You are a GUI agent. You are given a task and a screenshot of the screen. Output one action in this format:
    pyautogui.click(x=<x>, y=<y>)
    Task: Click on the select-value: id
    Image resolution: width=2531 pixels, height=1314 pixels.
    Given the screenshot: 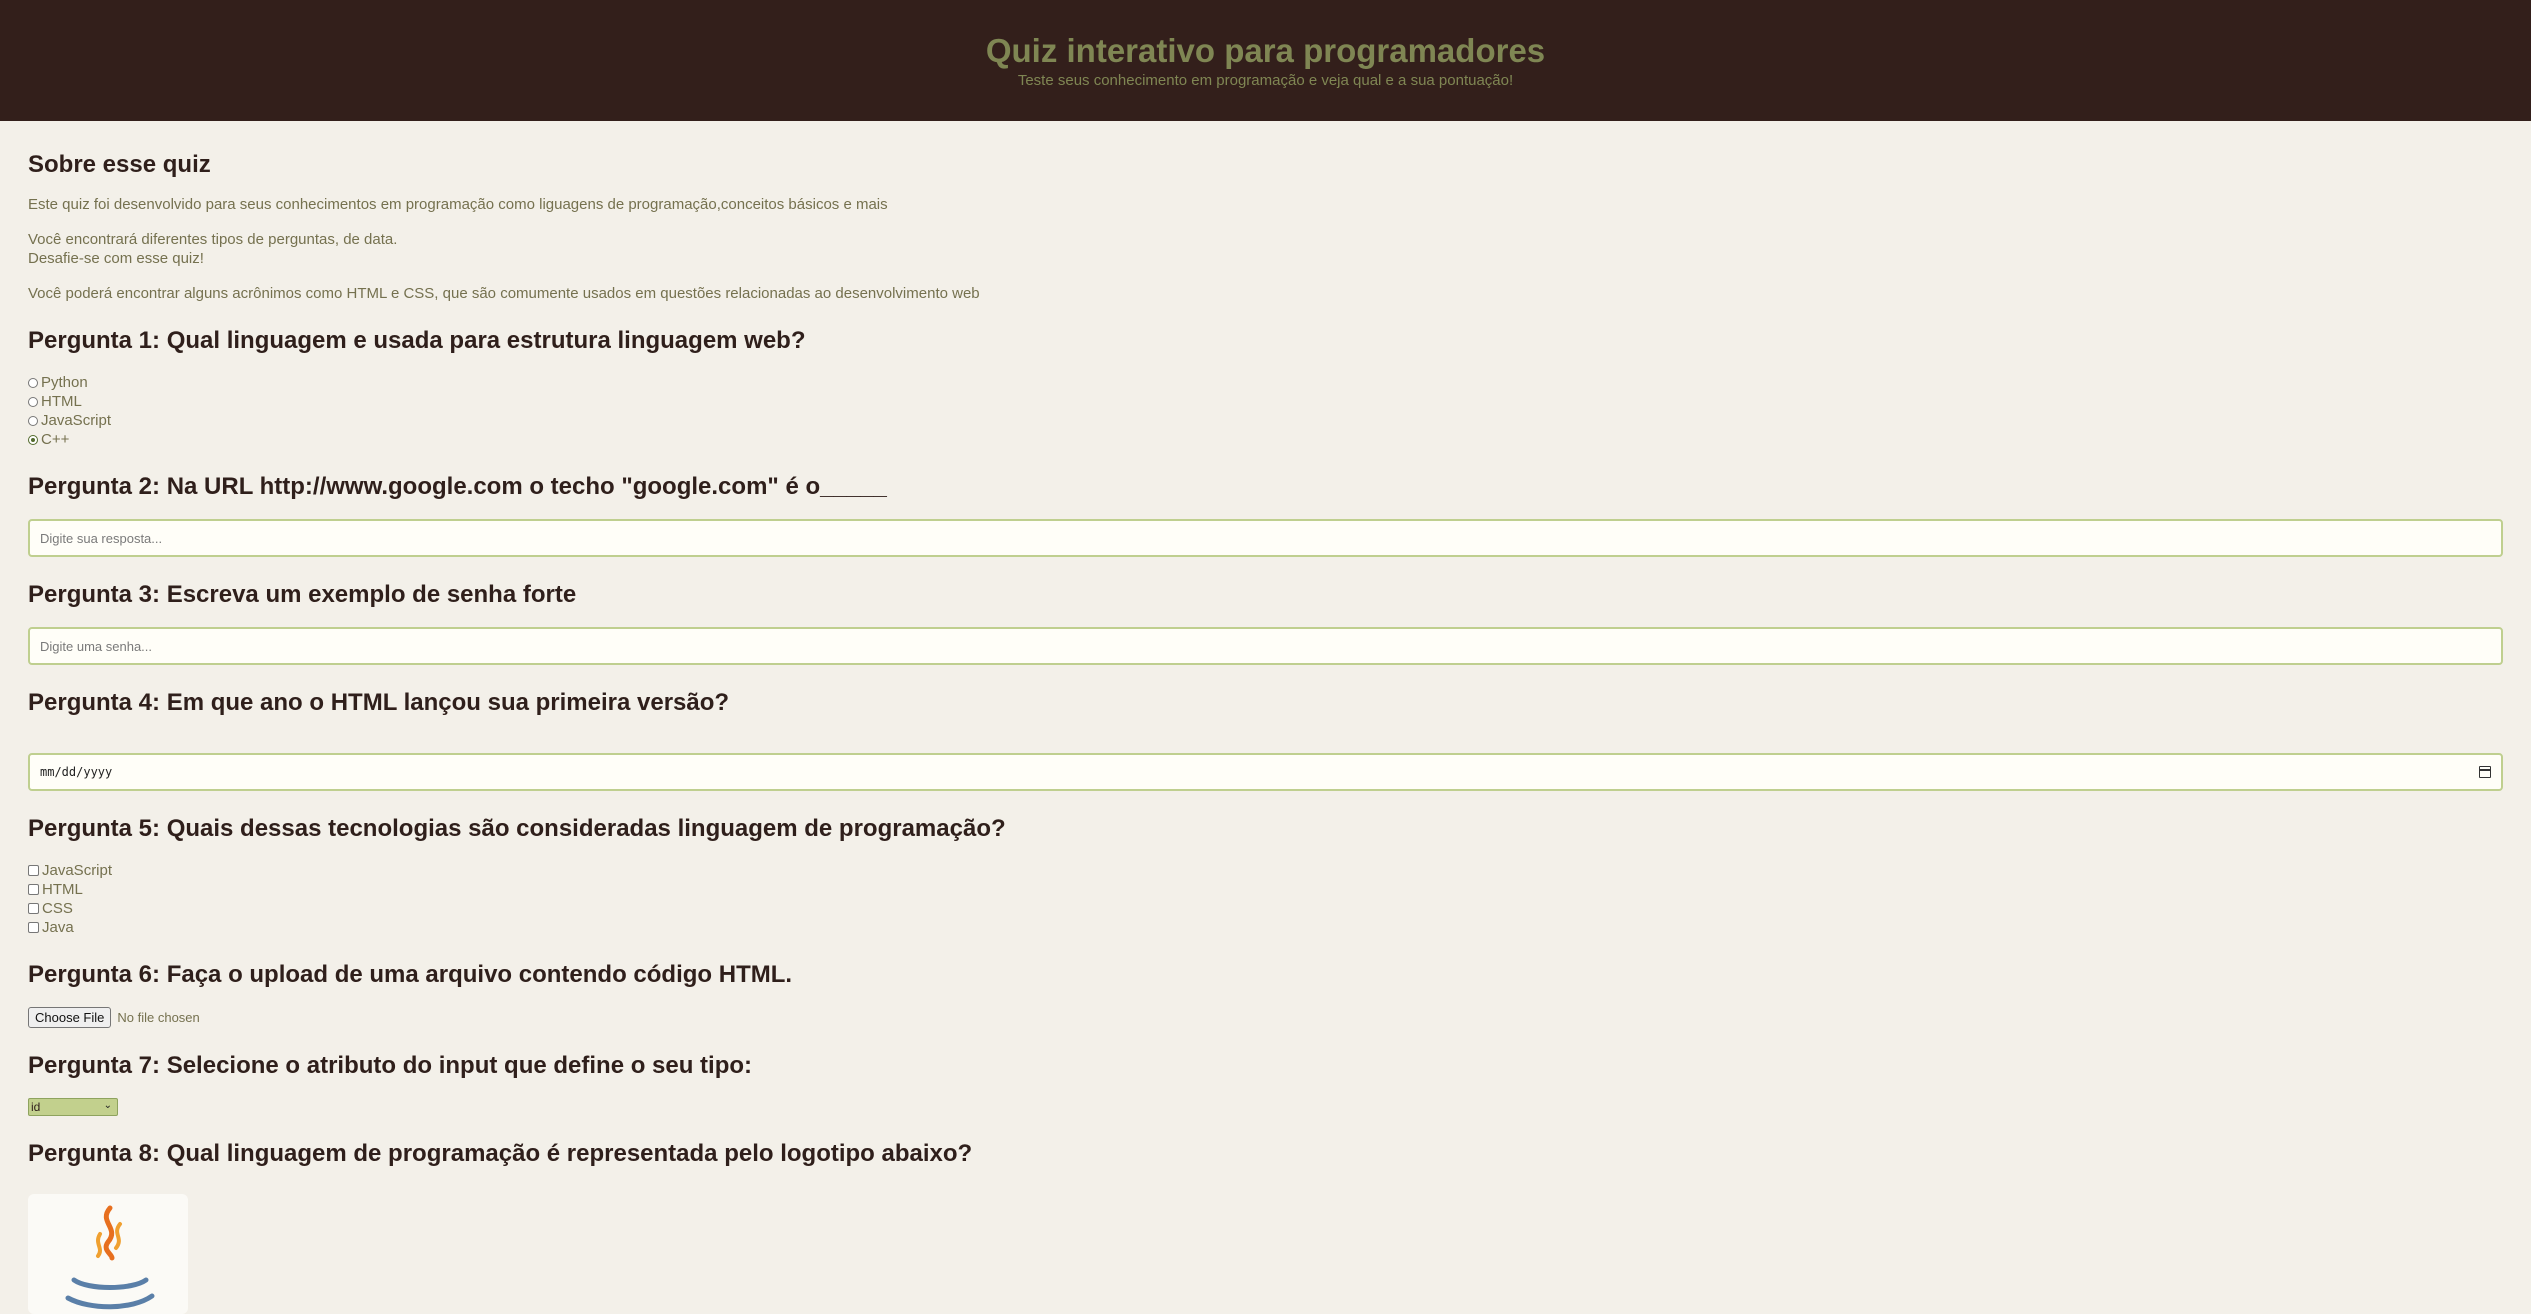 What is the action you would take?
    pyautogui.click(x=36, y=1107)
    